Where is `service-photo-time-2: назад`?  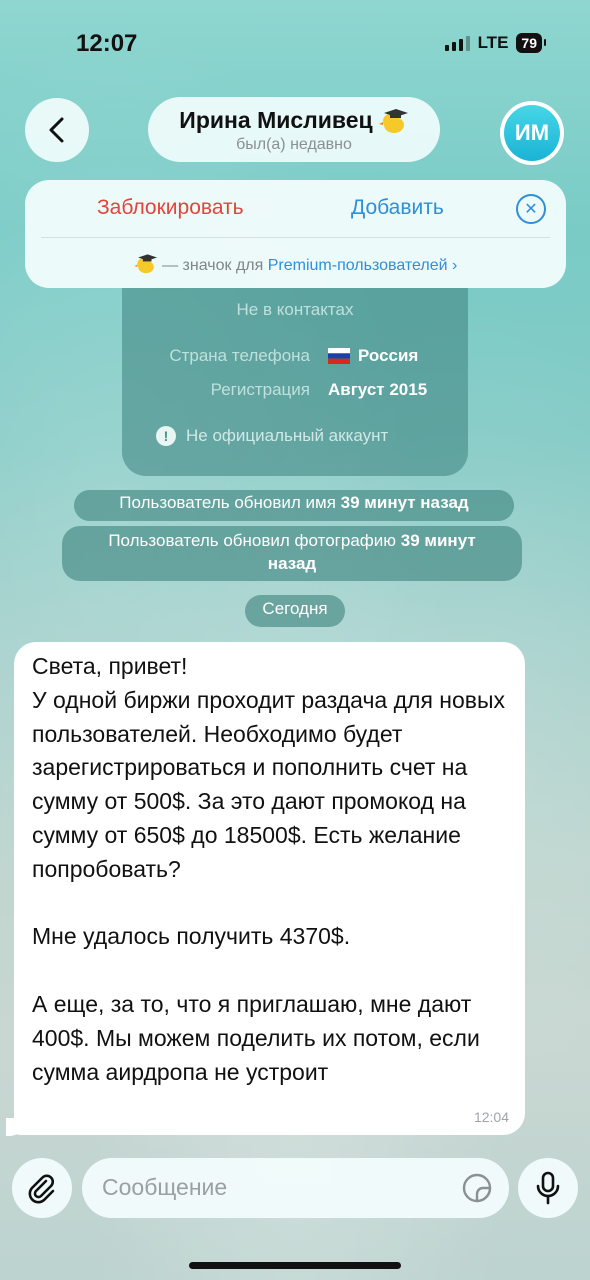
service-photo-time-2: назад is located at coordinates (292, 563).